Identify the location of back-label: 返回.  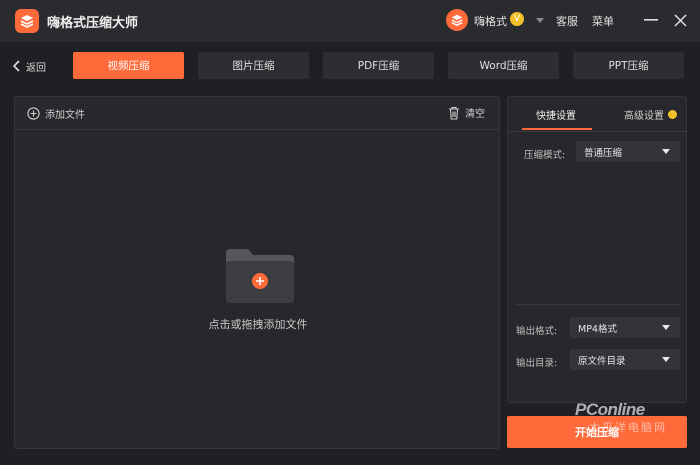
(36, 68).